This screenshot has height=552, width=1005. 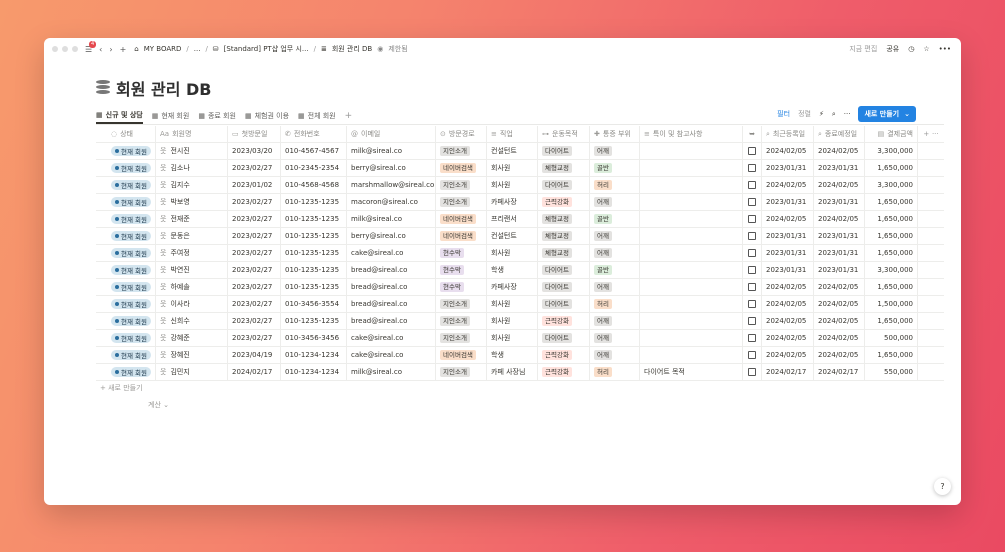 What do you see at coordinates (891, 151) in the screenshot?
I see `payment-cell: 3,300,000` at bounding box center [891, 151].